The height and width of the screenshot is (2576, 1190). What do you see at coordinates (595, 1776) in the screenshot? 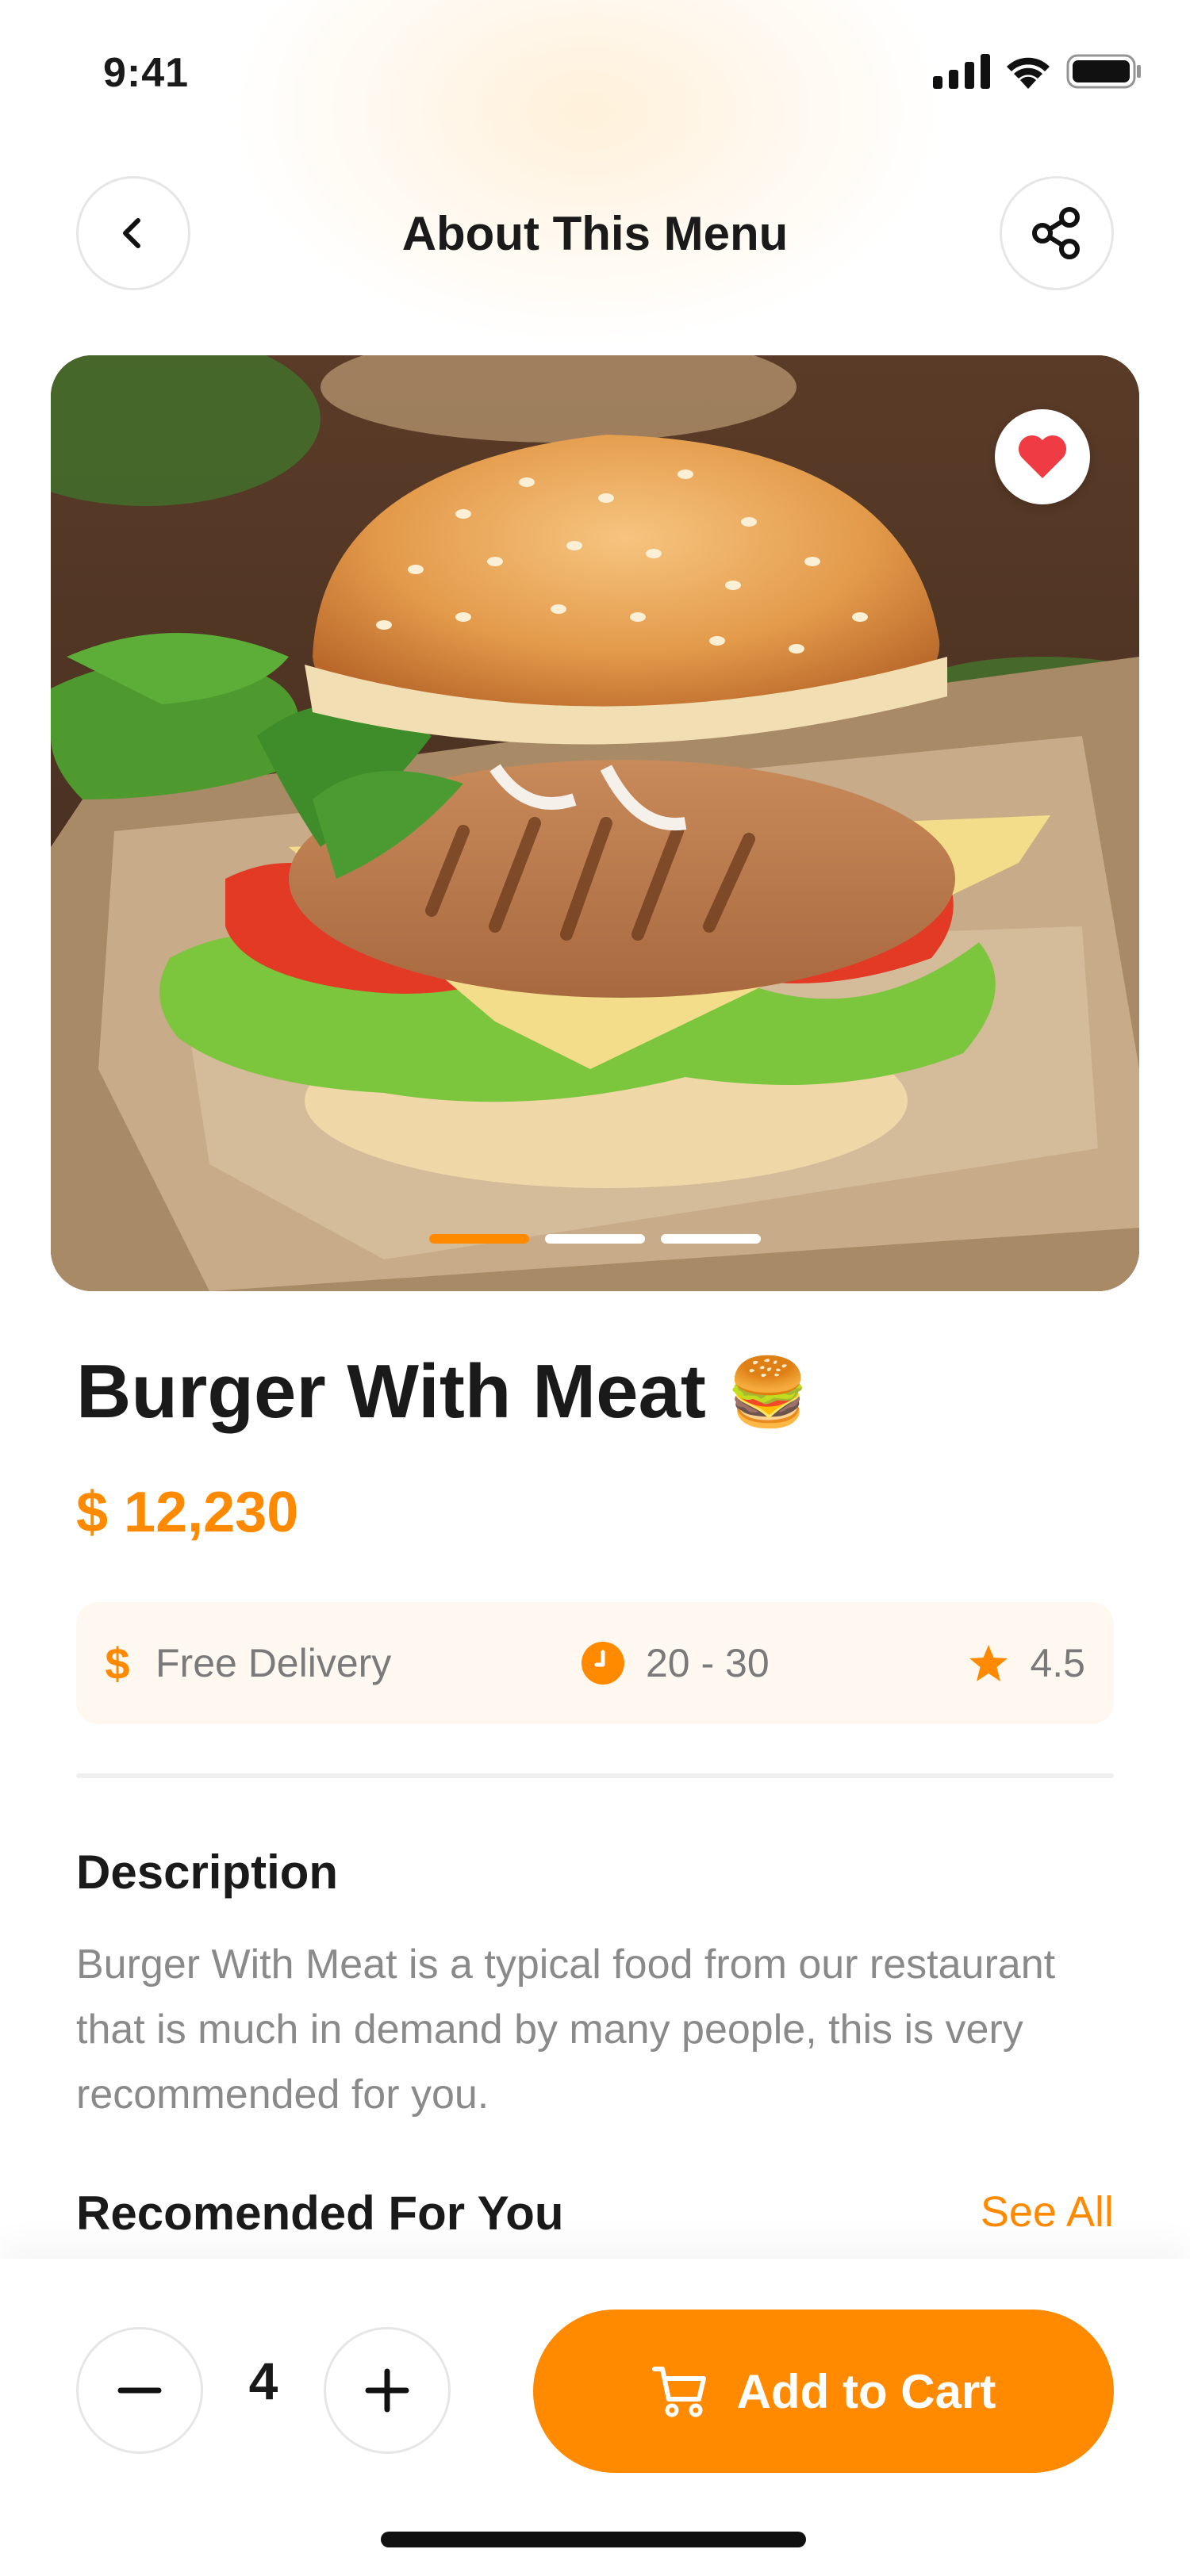
I see `divider` at bounding box center [595, 1776].